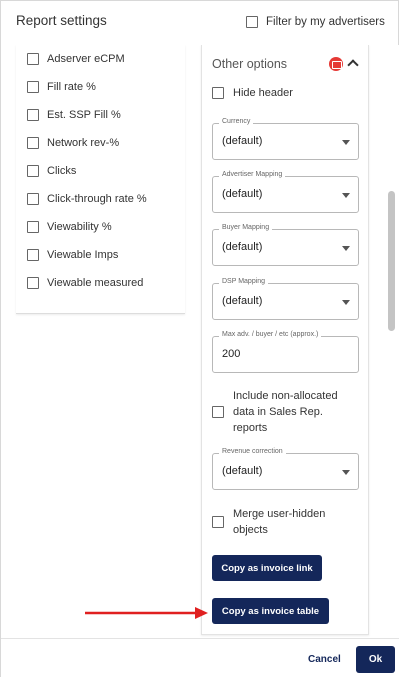  I want to click on metric-checkbox-est-ssp-fill: Est. SSP Fill %, so click(74, 115).